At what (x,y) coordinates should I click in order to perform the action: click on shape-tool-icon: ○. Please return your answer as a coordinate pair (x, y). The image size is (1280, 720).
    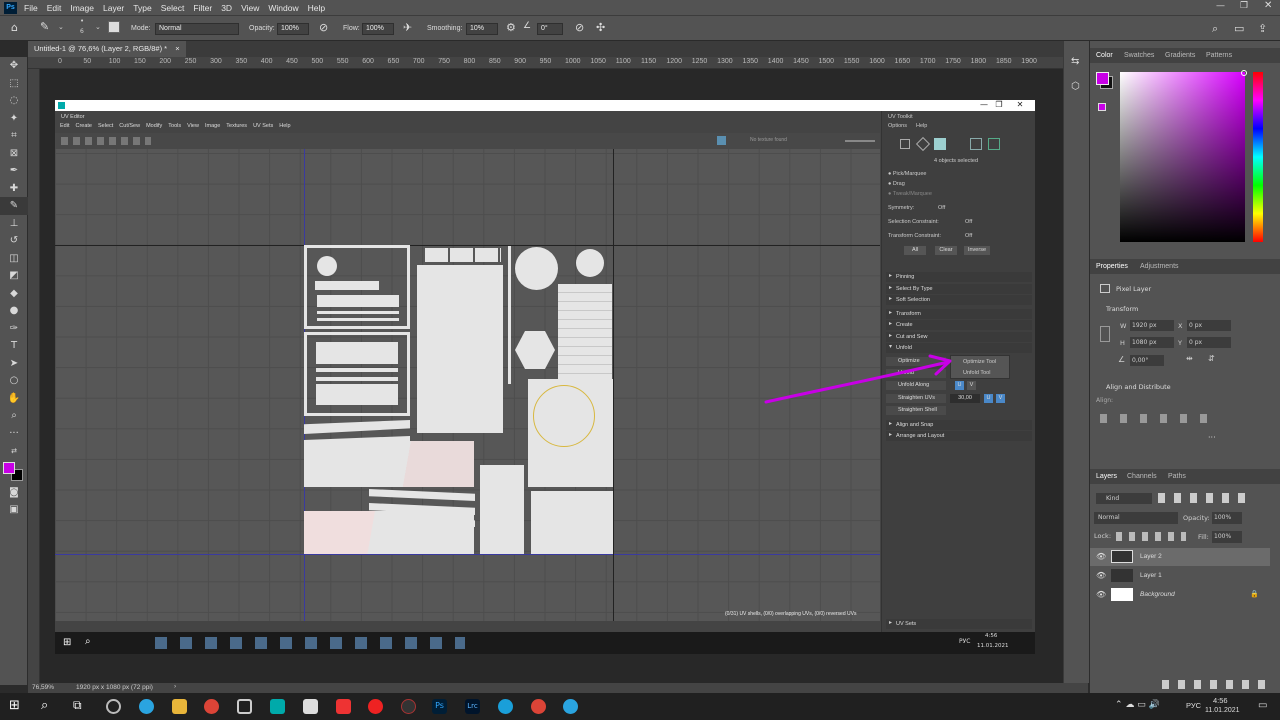
    Looking at the image, I should click on (14, 381).